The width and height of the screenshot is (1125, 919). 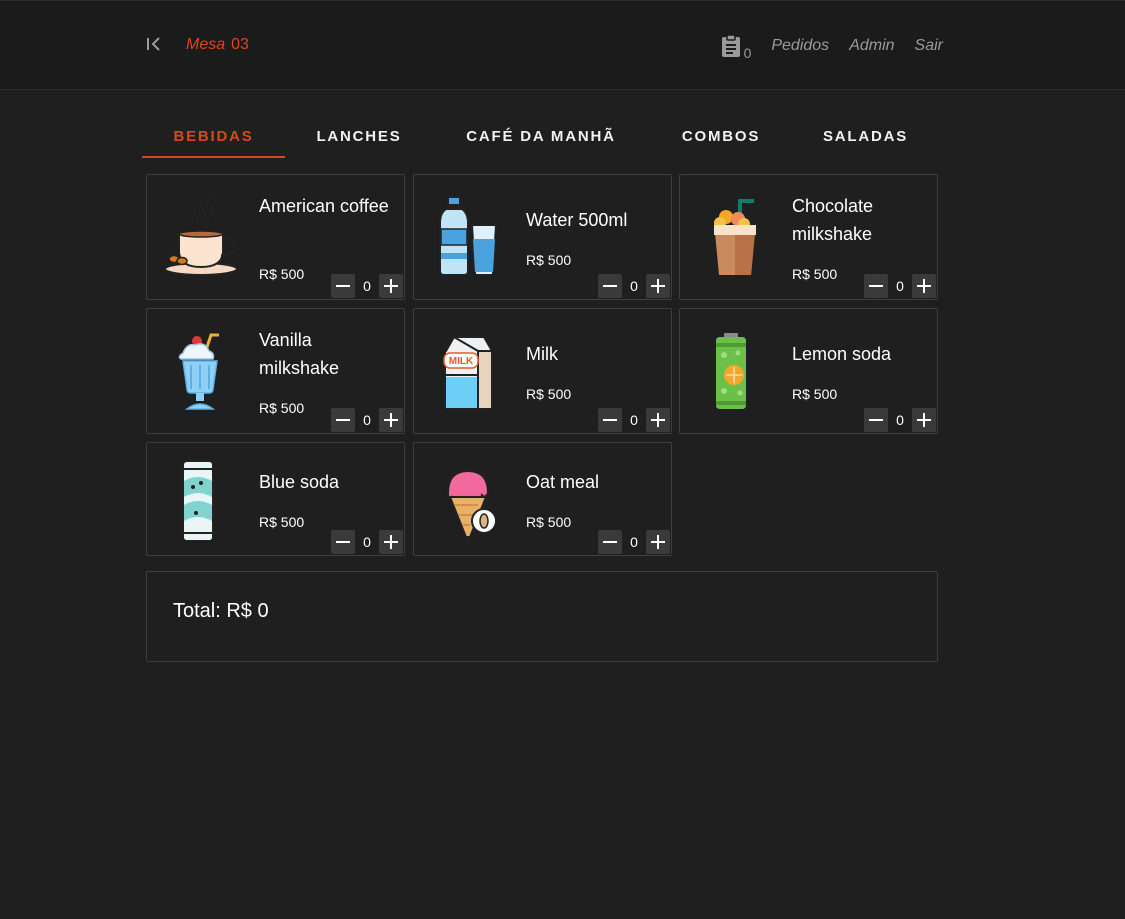 I want to click on table-number: 03, so click(x=240, y=44).